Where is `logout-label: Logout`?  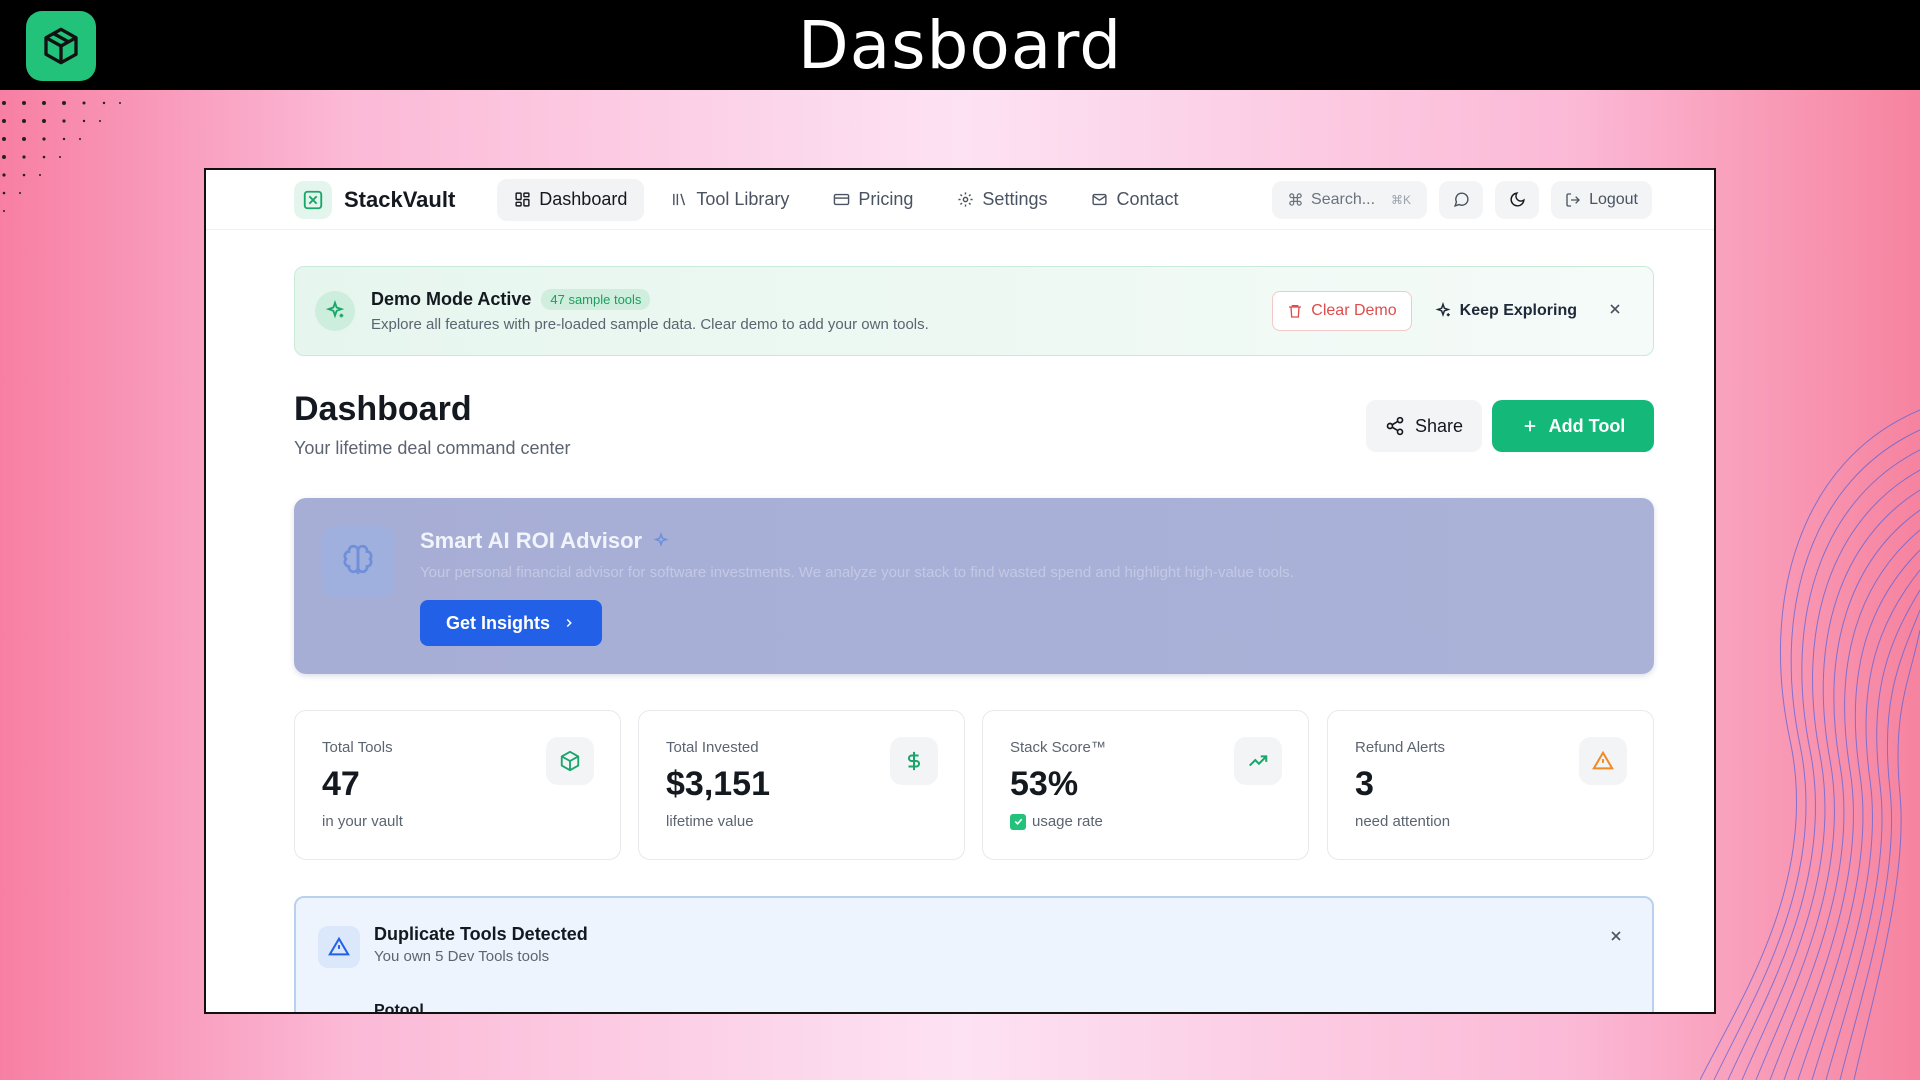
logout-label: Logout is located at coordinates (1613, 199).